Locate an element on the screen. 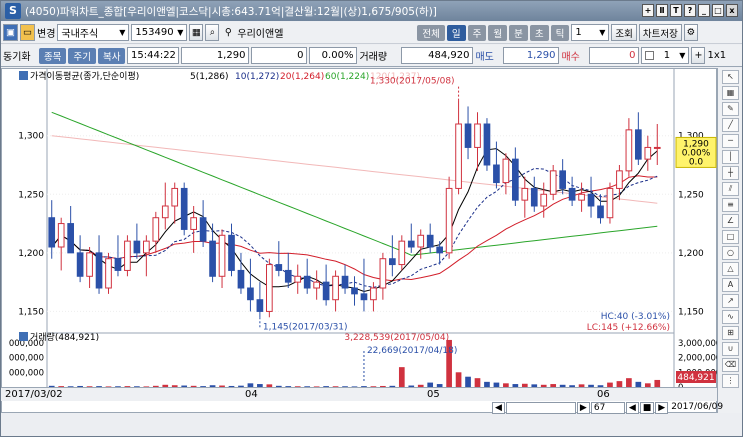 This screenshot has height=437, width=743. bid-label: 매수 is located at coordinates (570, 57).